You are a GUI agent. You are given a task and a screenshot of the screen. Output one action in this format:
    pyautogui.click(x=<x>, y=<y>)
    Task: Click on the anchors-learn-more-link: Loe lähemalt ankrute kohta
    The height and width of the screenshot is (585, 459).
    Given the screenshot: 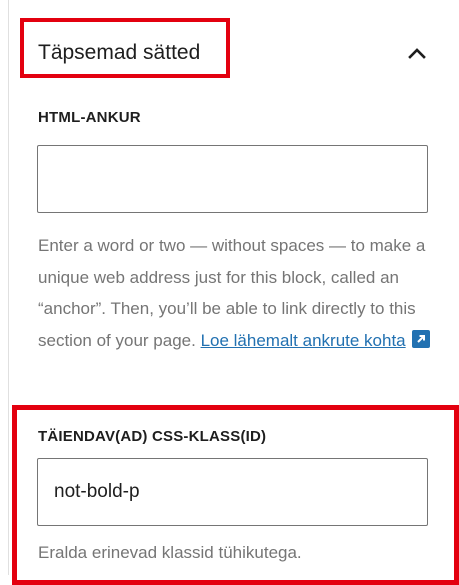 What is the action you would take?
    pyautogui.click(x=303, y=340)
    